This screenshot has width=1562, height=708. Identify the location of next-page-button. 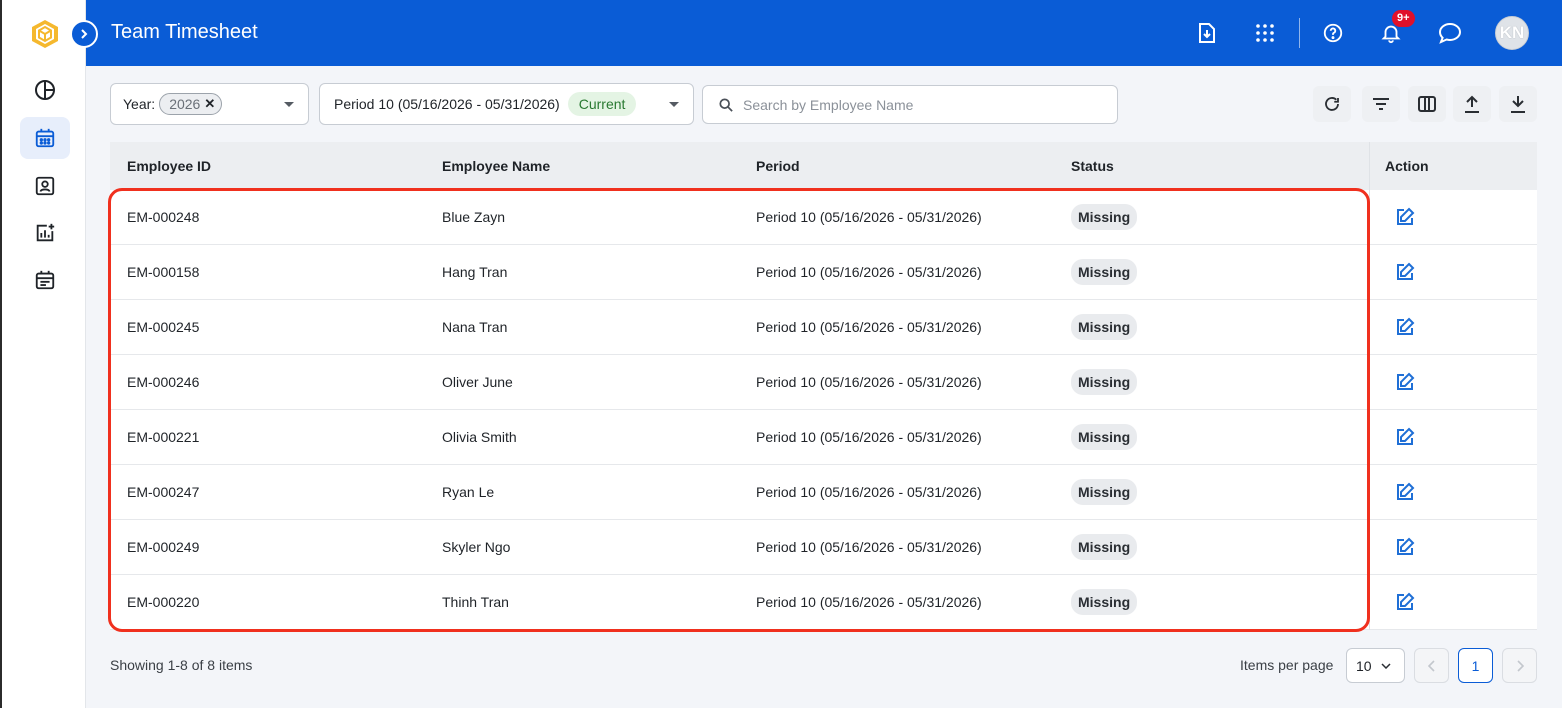
(1519, 665).